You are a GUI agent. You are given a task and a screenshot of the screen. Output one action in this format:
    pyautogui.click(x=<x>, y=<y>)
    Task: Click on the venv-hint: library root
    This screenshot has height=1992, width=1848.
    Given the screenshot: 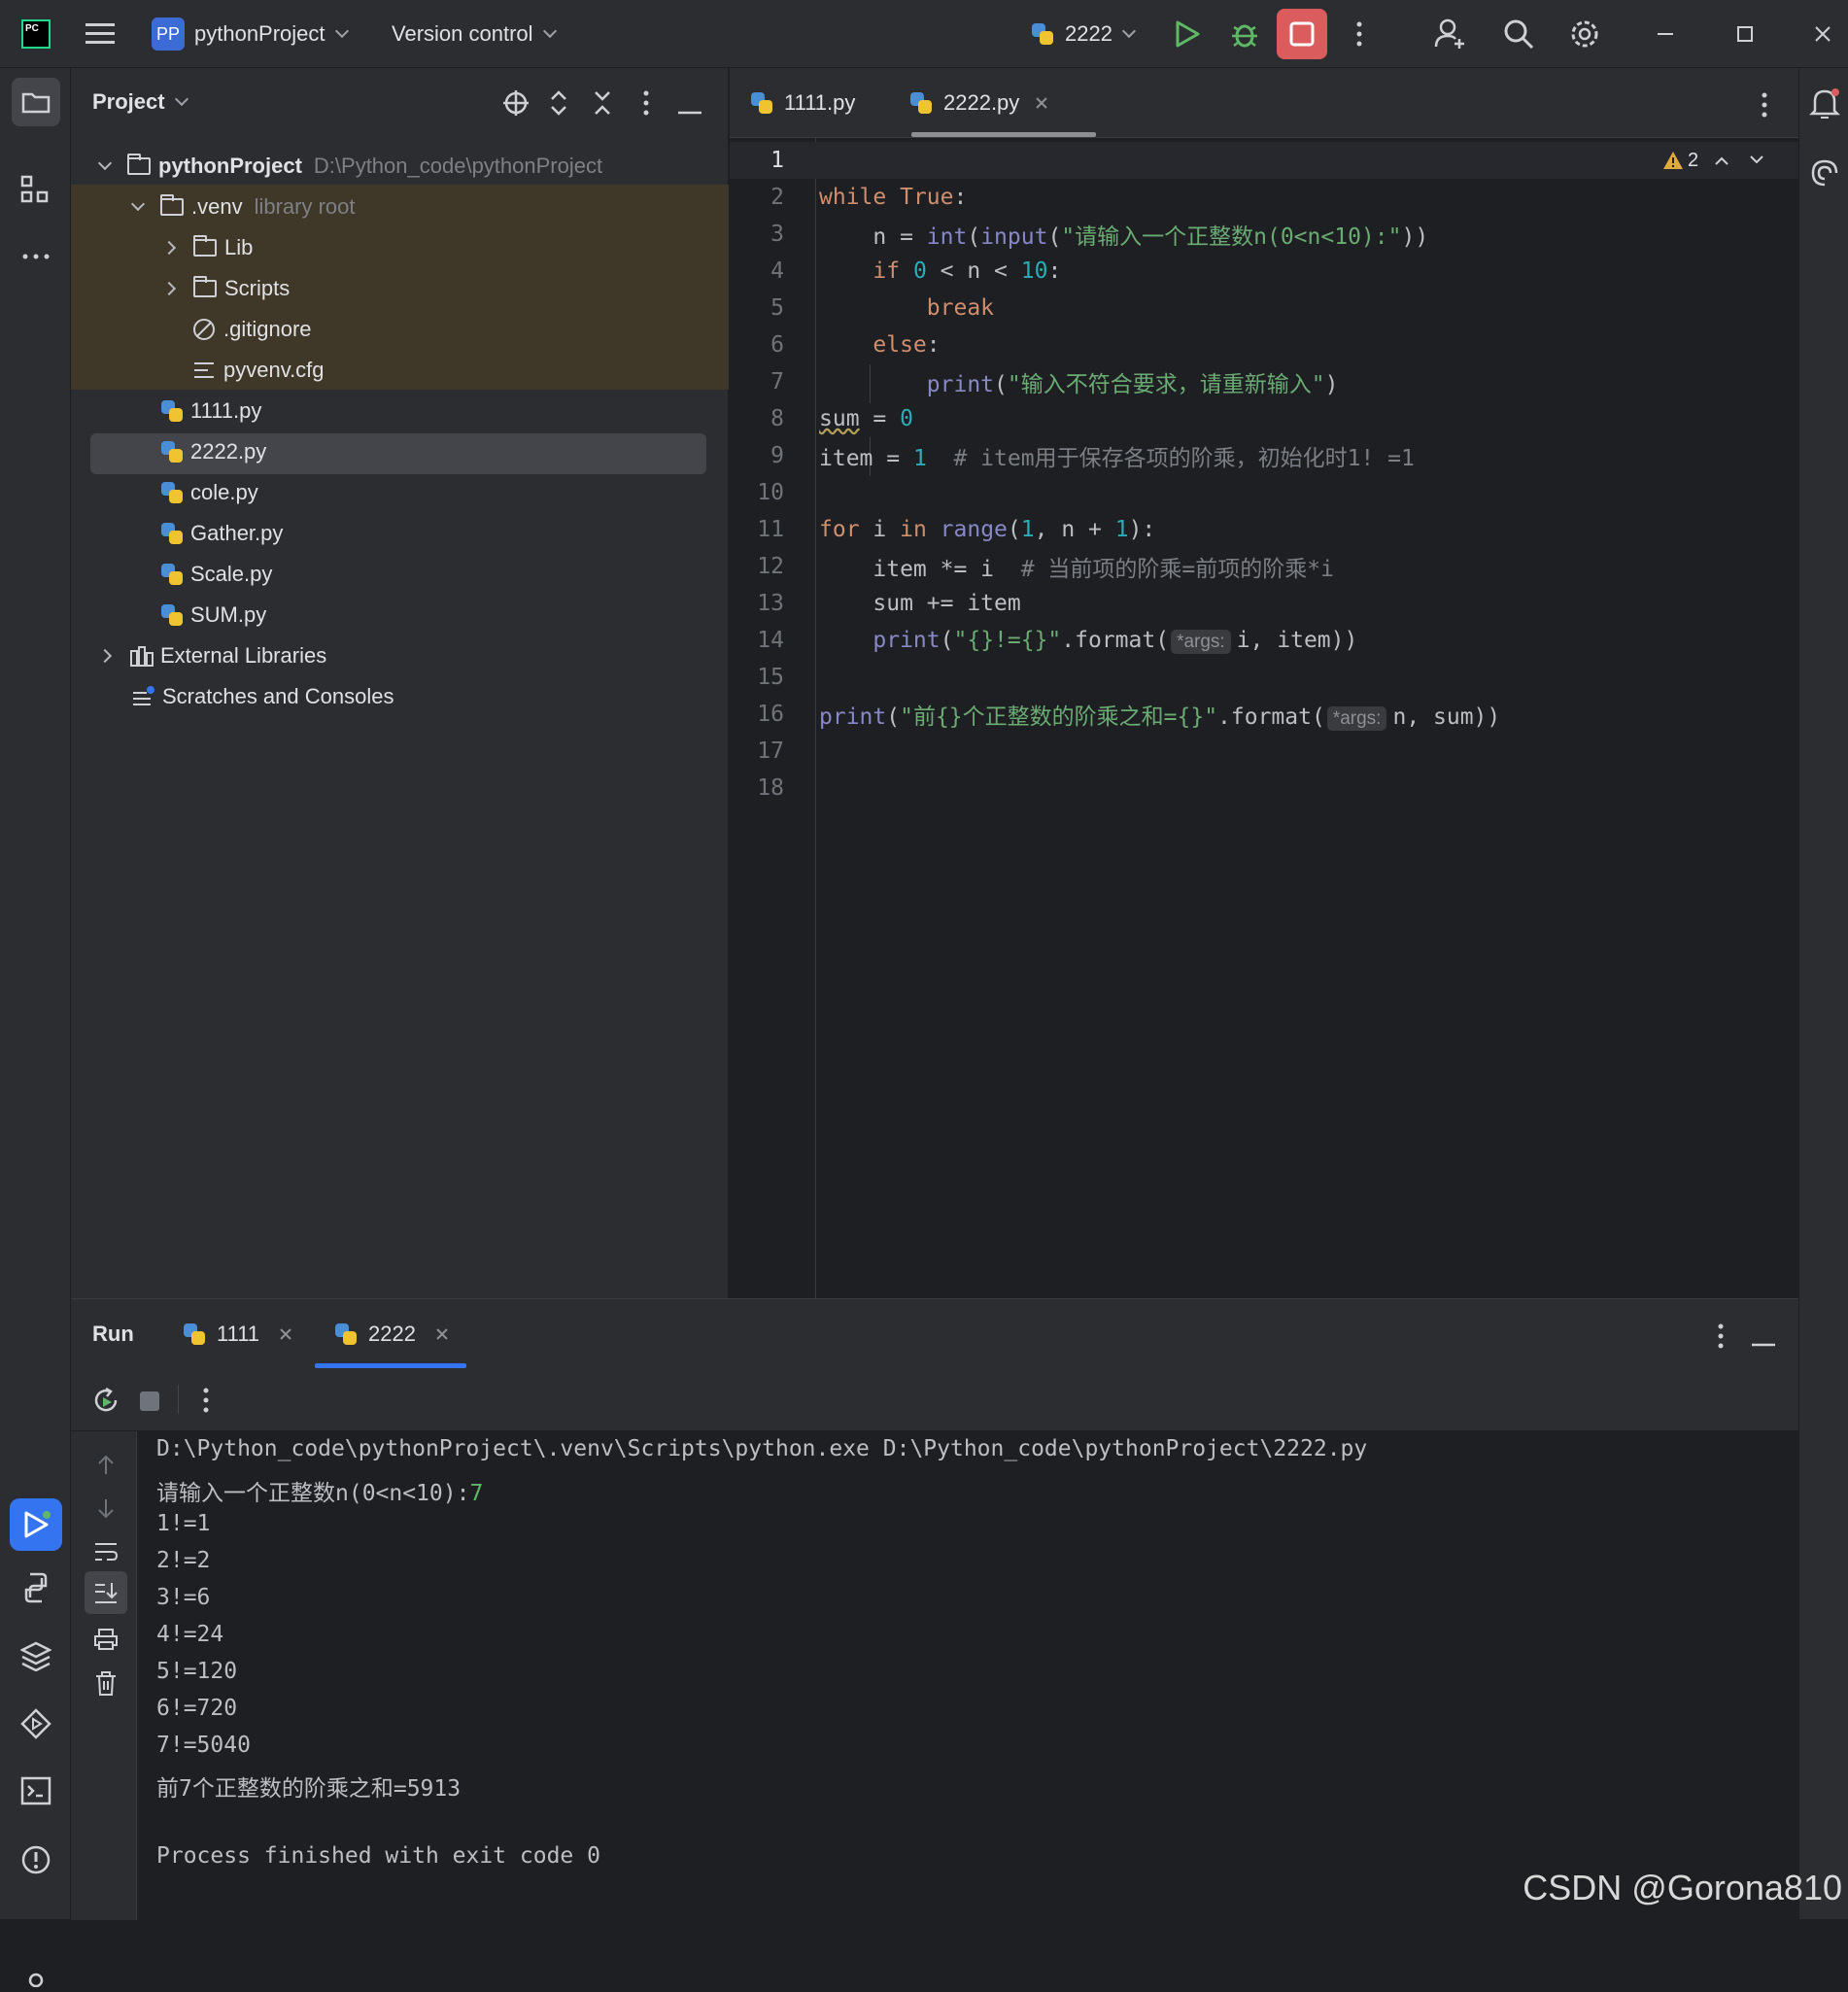 What is the action you would take?
    pyautogui.click(x=305, y=206)
    